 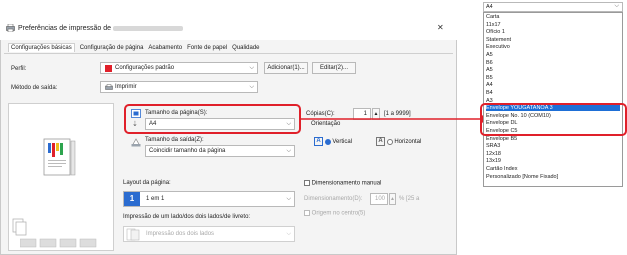 I want to click on origin-checkbox, so click(x=307, y=213).